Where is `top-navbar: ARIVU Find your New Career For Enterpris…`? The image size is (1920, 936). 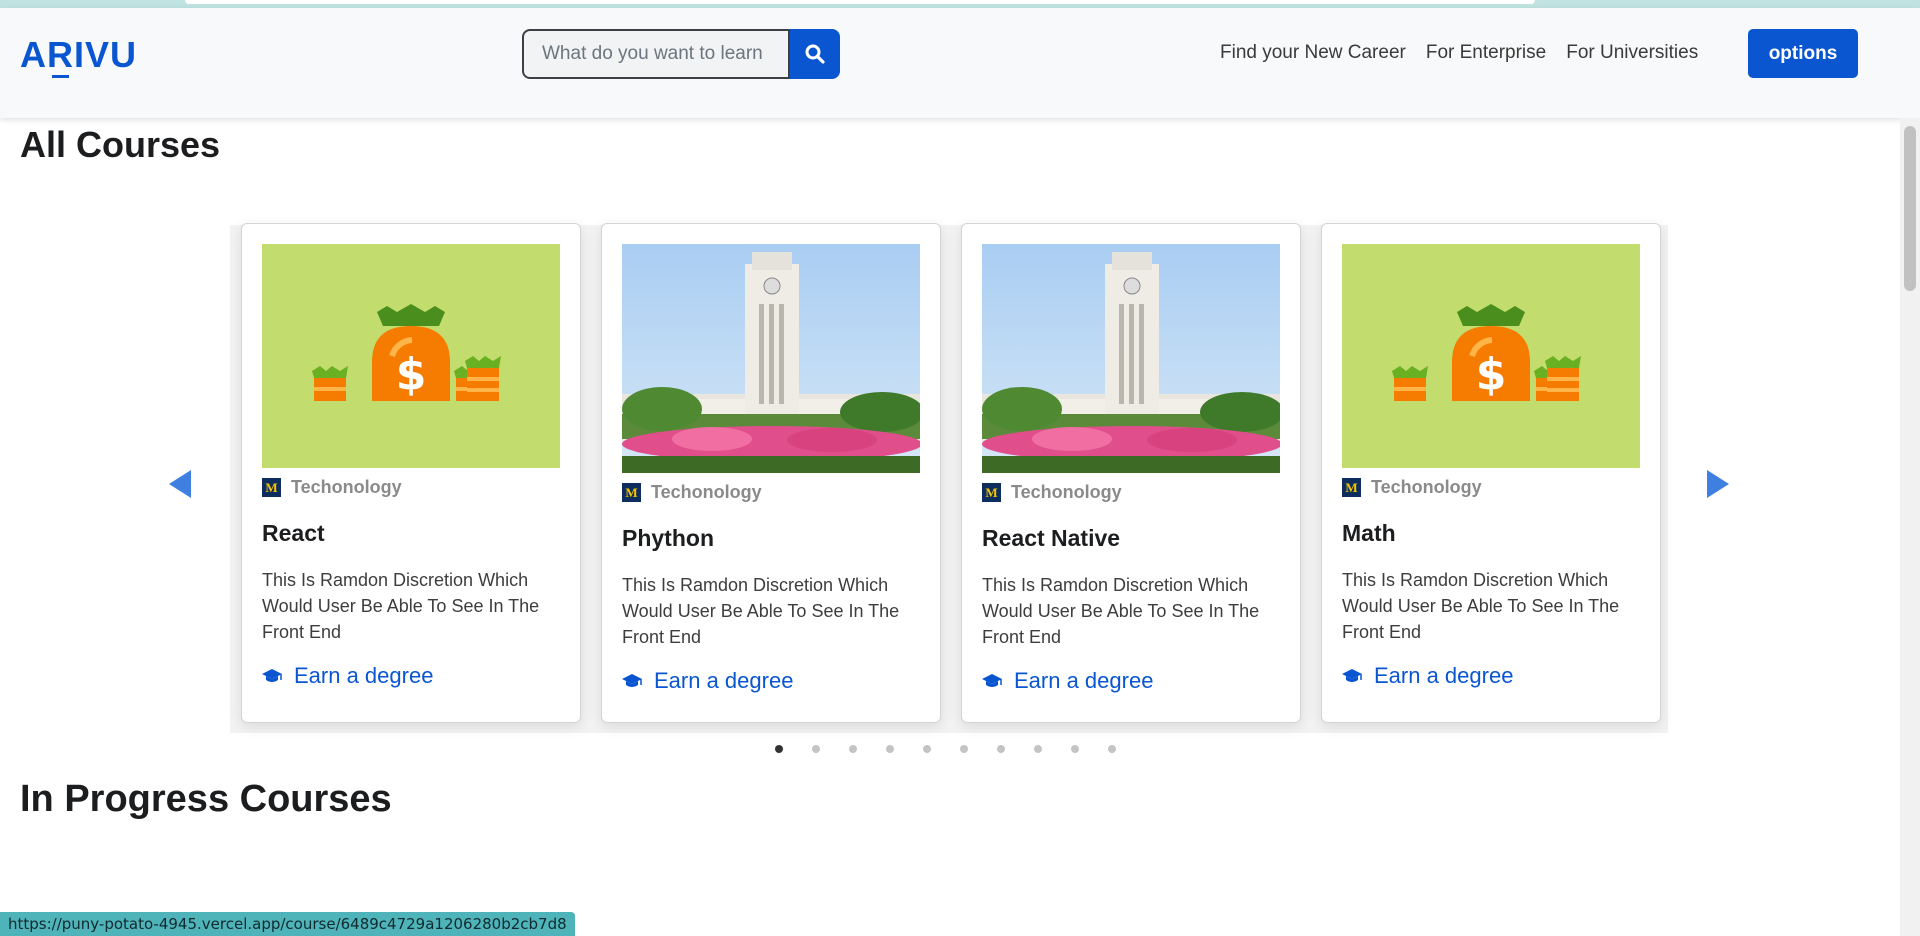 top-navbar: ARIVU Find your New Career For Enterpris… is located at coordinates (960, 63).